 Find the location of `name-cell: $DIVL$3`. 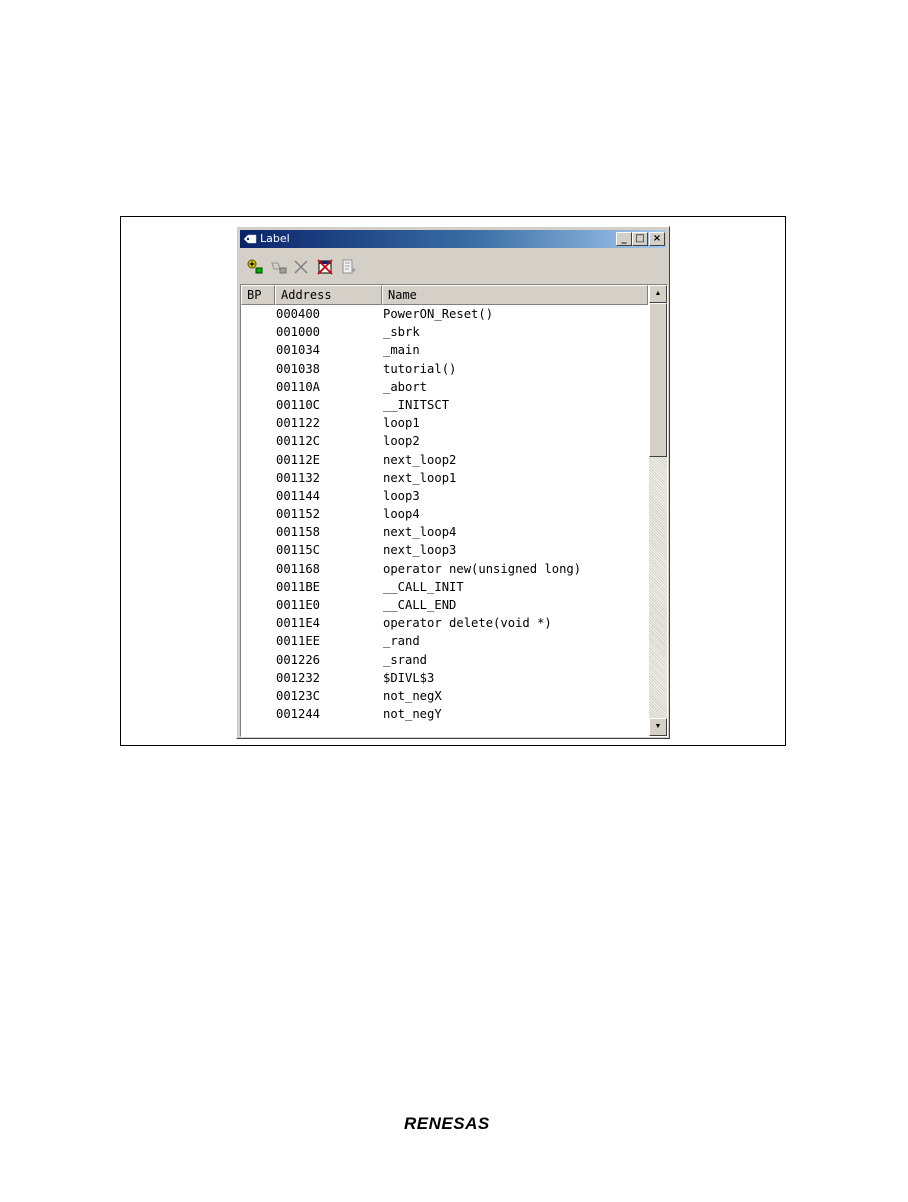

name-cell: $DIVL$3 is located at coordinates (409, 677).